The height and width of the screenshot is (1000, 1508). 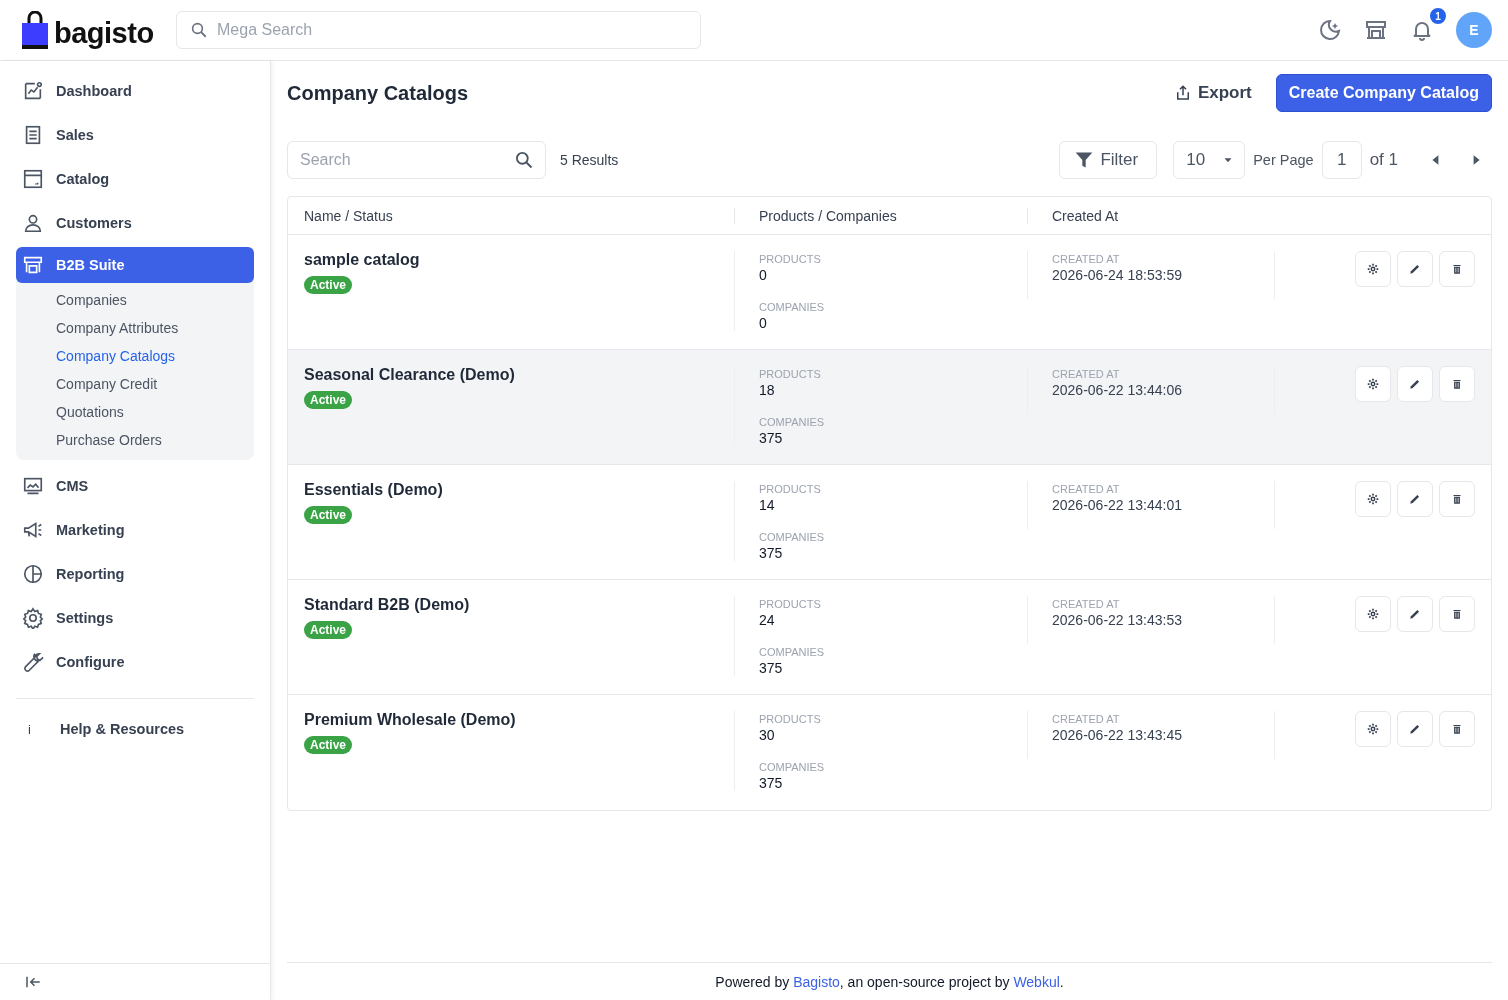 I want to click on filter-button: Filter, so click(x=1108, y=160).